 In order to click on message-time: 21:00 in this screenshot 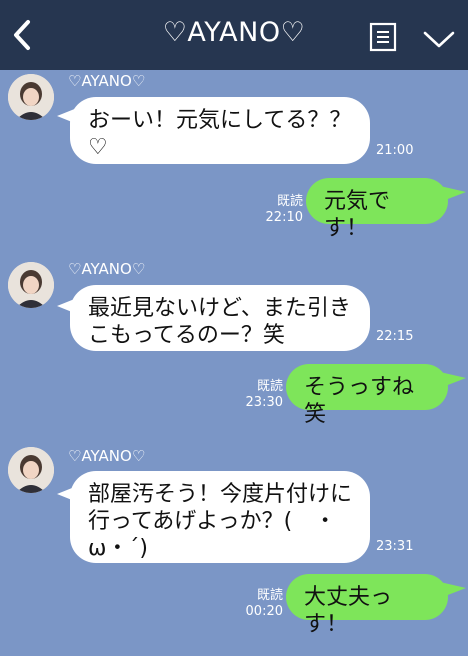, I will do `click(395, 150)`.